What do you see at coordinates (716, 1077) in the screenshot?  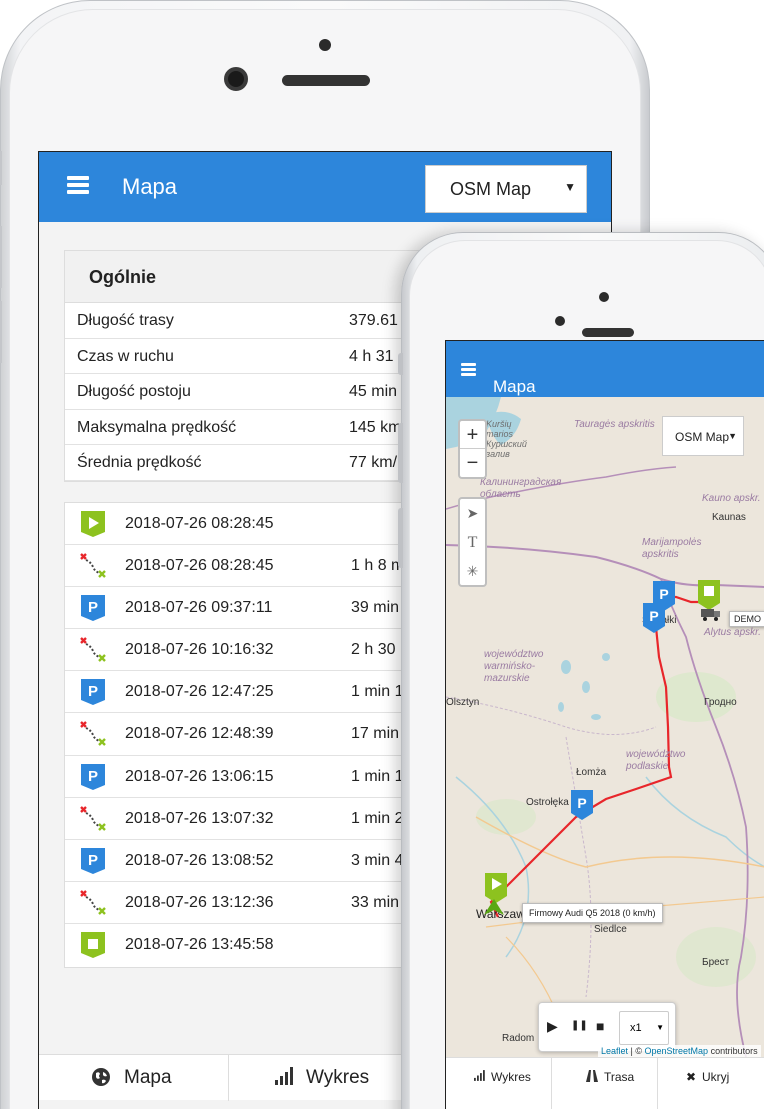 I see `tab-ukryj-label: Ukryj` at bounding box center [716, 1077].